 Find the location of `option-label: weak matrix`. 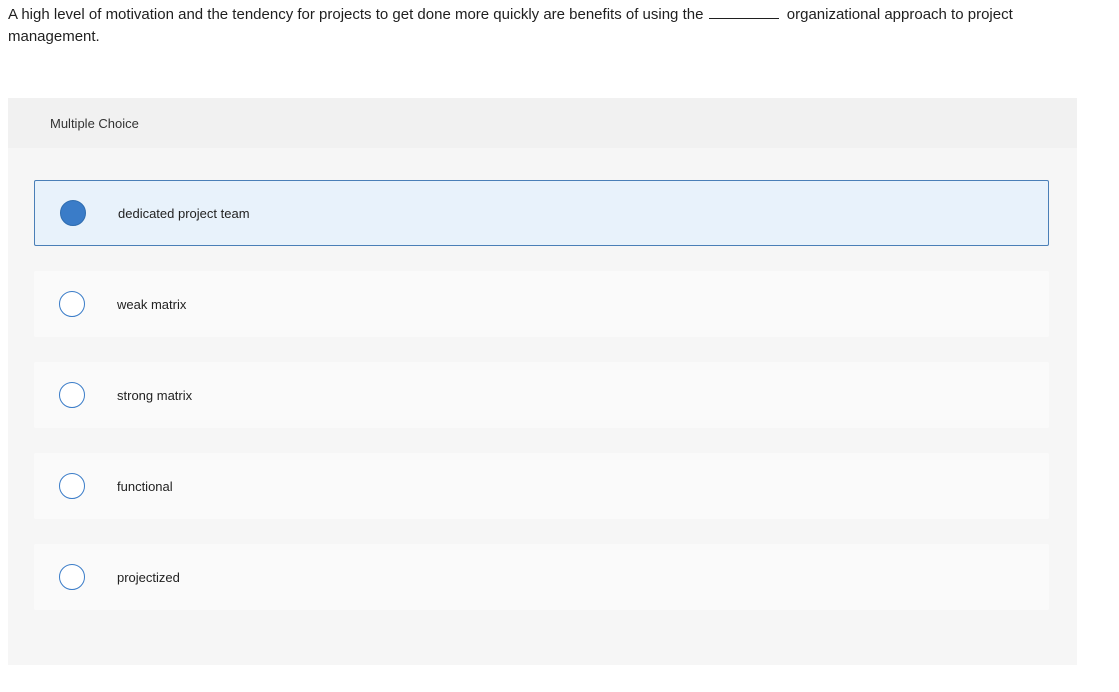

option-label: weak matrix is located at coordinates (152, 304).